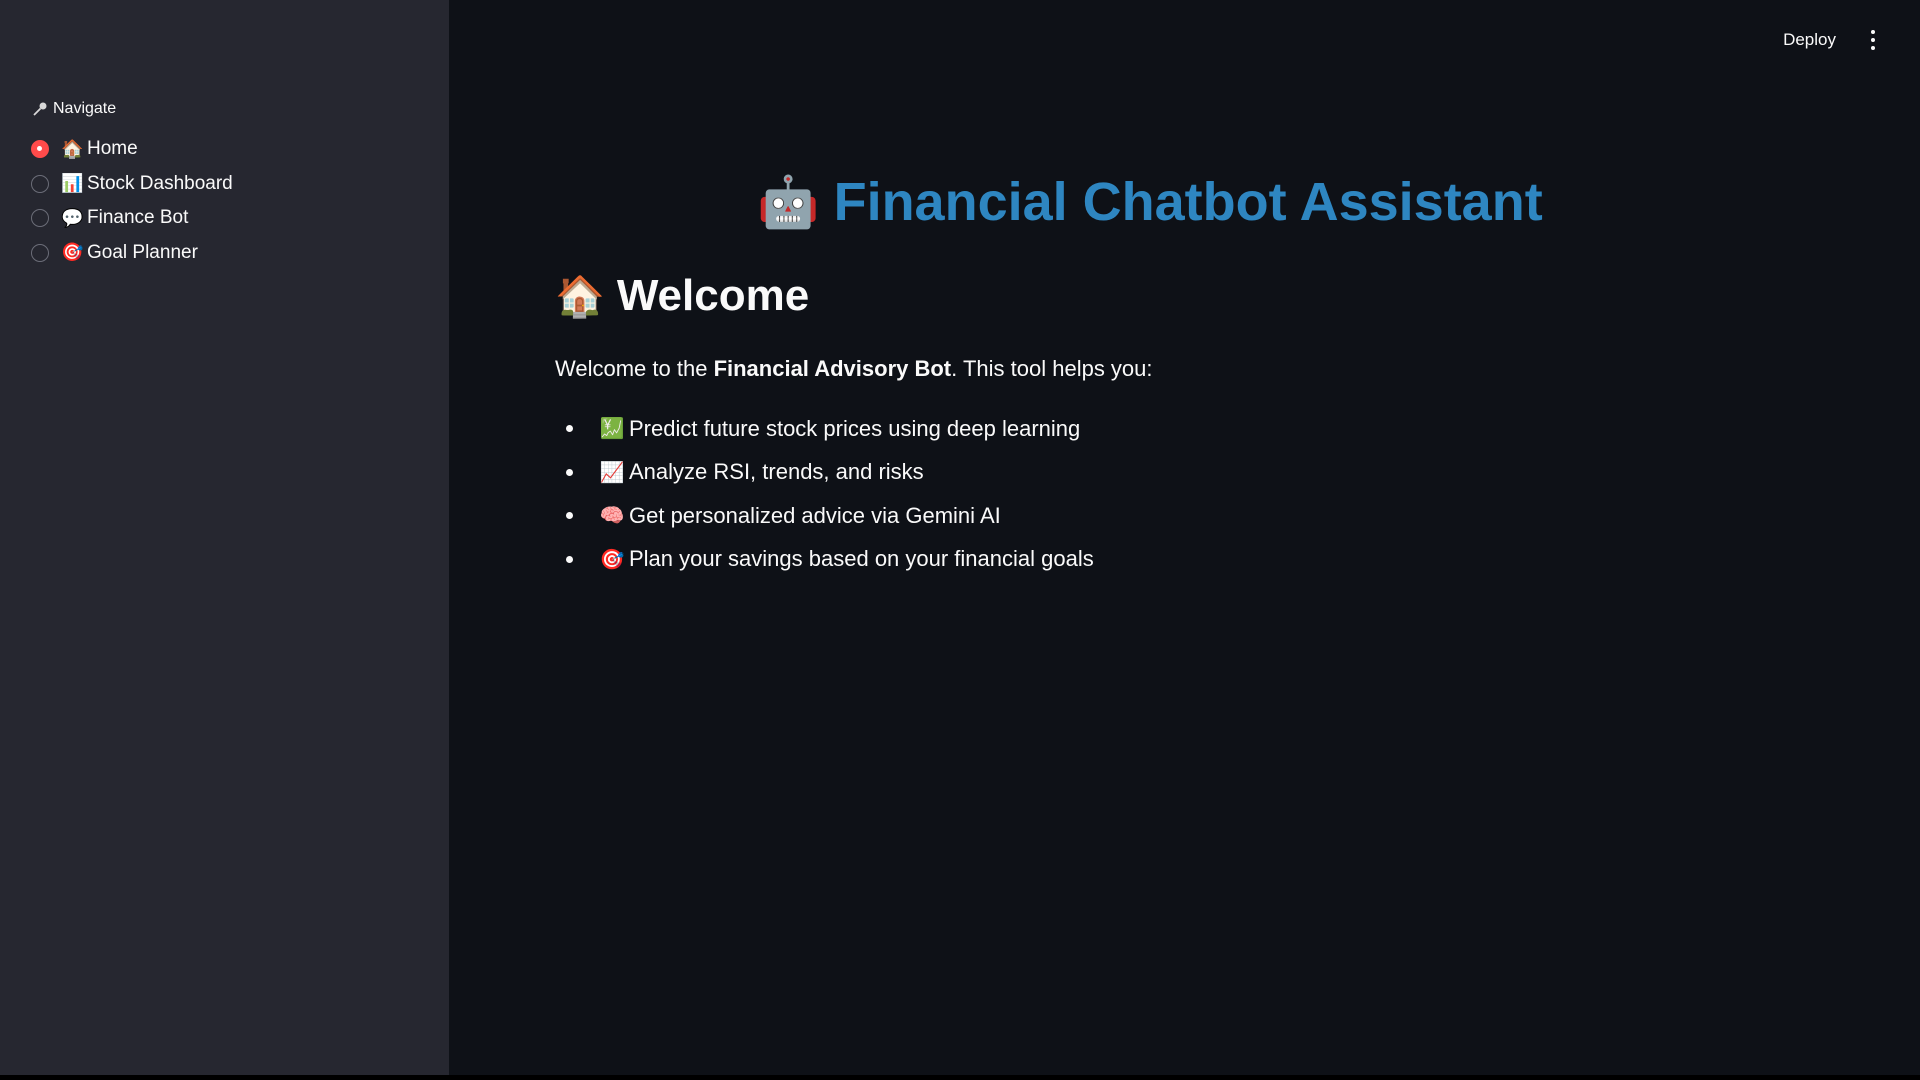 The width and height of the screenshot is (1920, 1080). What do you see at coordinates (1052, 368) in the screenshot?
I see `intro-suffix: . This tool helps you:` at bounding box center [1052, 368].